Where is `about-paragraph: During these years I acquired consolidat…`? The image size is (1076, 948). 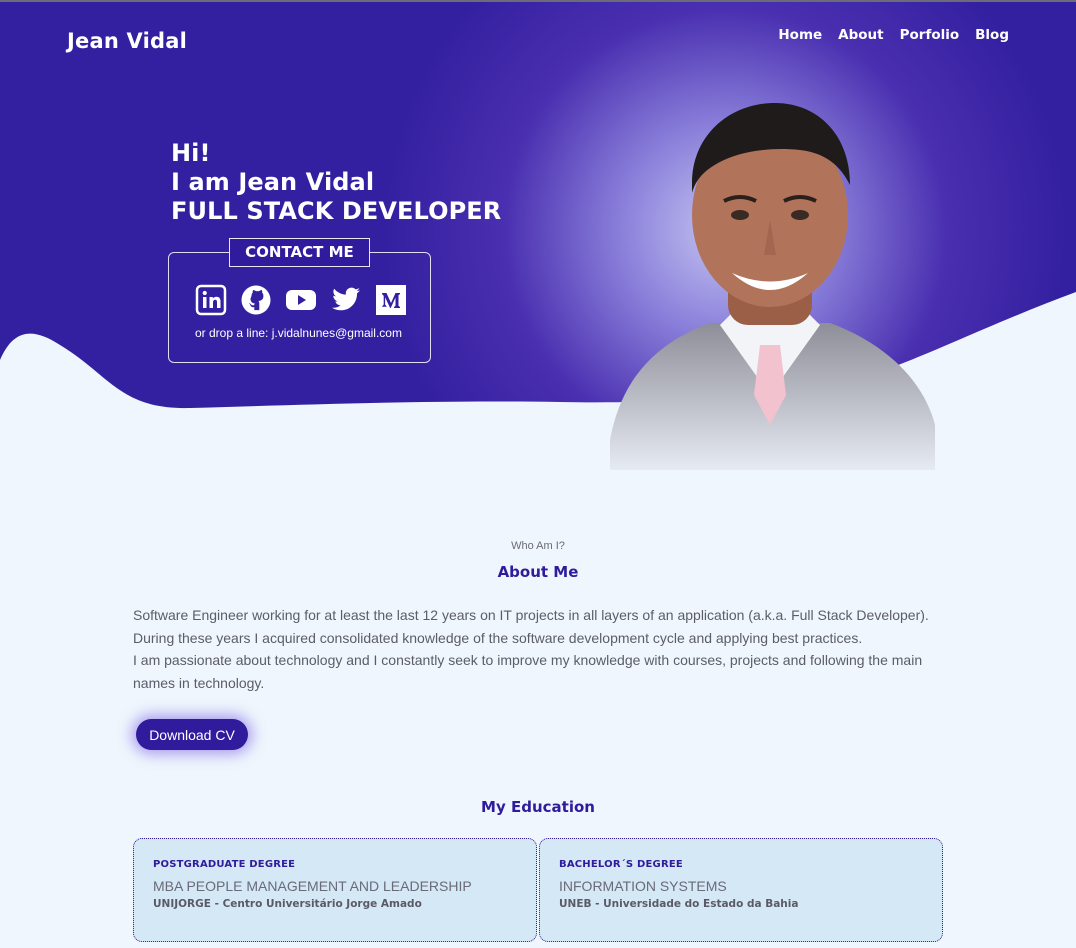
about-paragraph: During these years I acquired consolidat… is located at coordinates (498, 637).